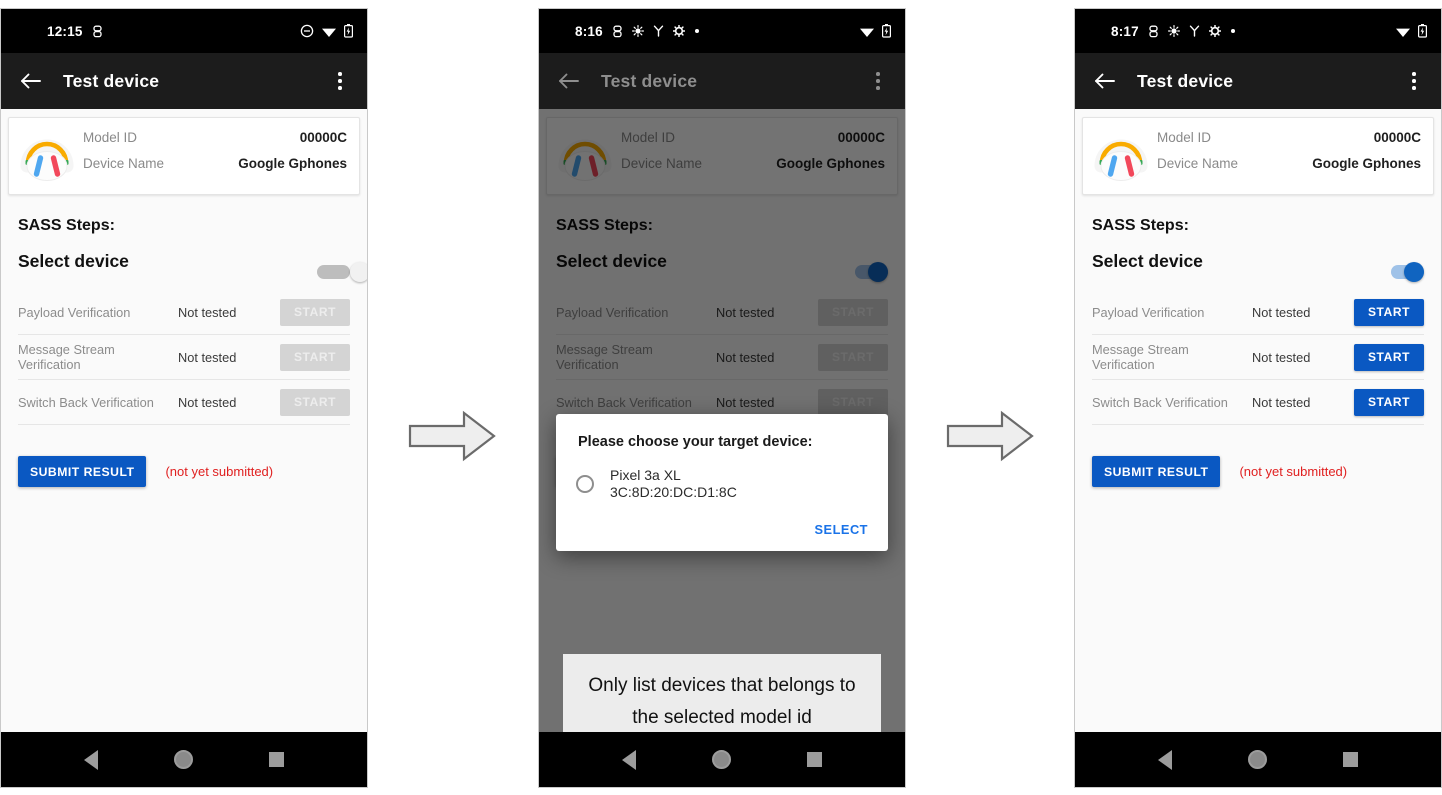 The image size is (1442, 795). Describe the element at coordinates (184, 31) in the screenshot. I see `status-bar: 12:15` at that location.